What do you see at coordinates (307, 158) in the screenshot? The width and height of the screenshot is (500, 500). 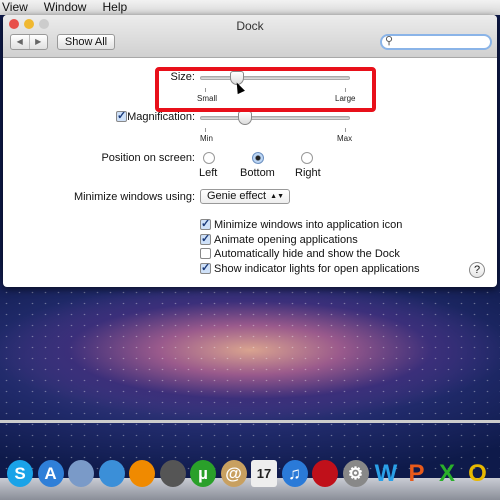 I see `position-right-radio` at bounding box center [307, 158].